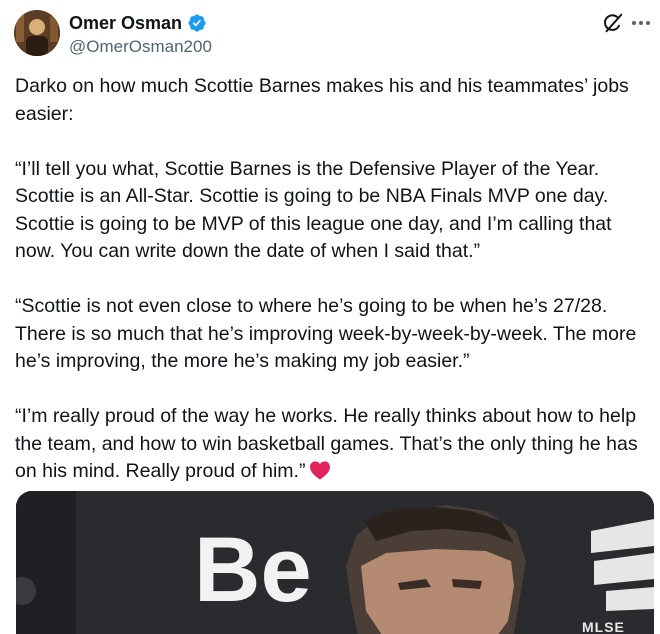 Image resolution: width=660 pixels, height=634 pixels. What do you see at coordinates (320, 470) in the screenshot?
I see `heart-emoji-icon` at bounding box center [320, 470].